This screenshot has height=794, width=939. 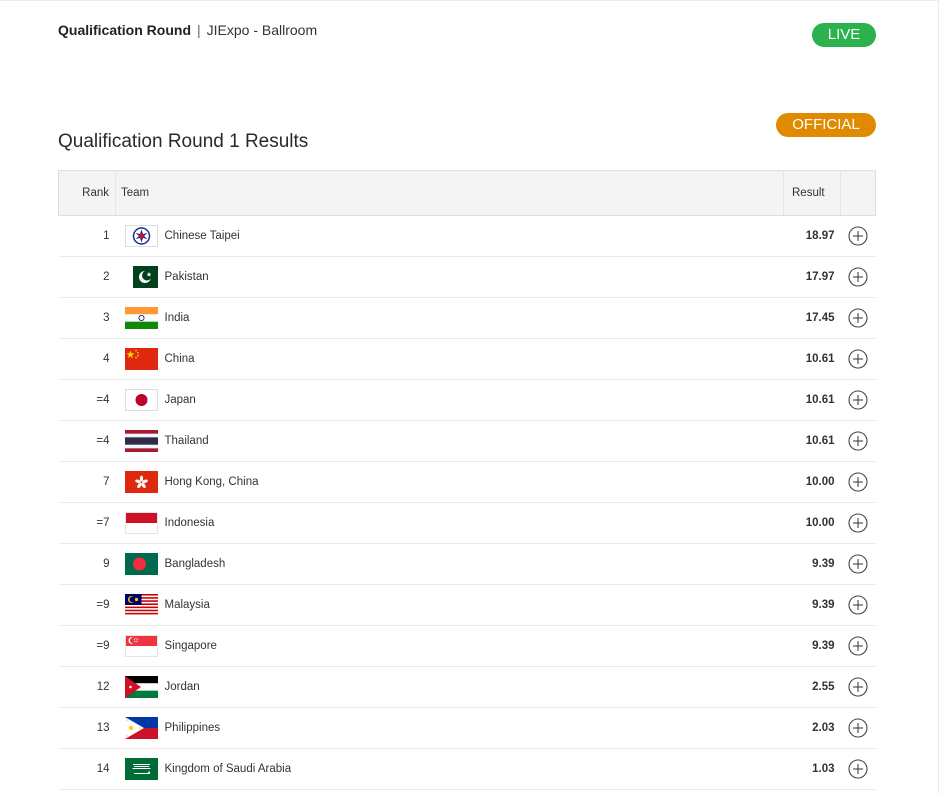 What do you see at coordinates (202, 236) in the screenshot?
I see `team-name: Chinese Taipei` at bounding box center [202, 236].